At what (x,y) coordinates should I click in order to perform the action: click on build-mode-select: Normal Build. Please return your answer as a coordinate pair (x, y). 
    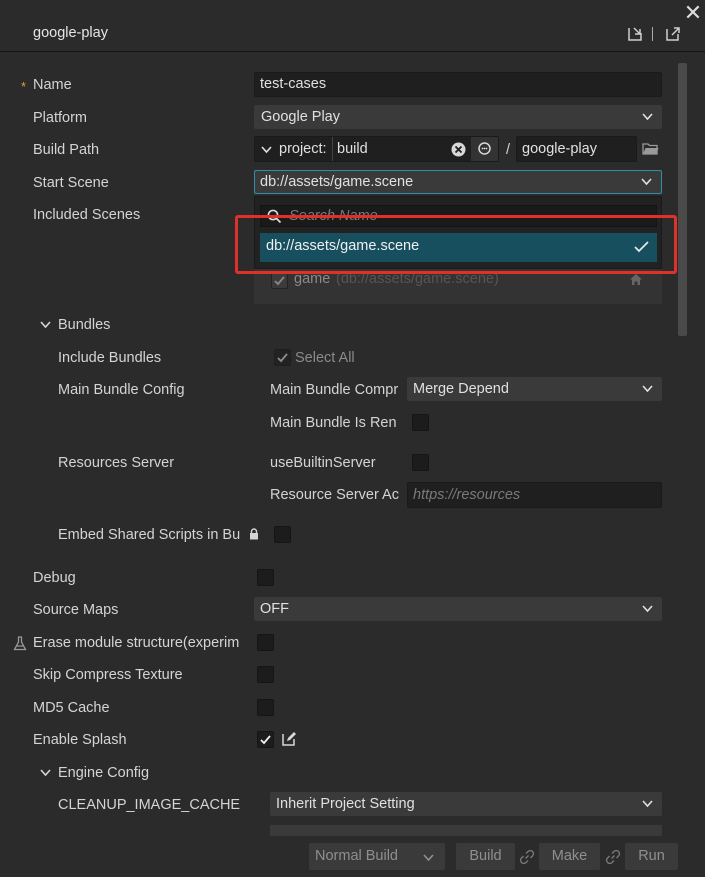
    Looking at the image, I should click on (377, 856).